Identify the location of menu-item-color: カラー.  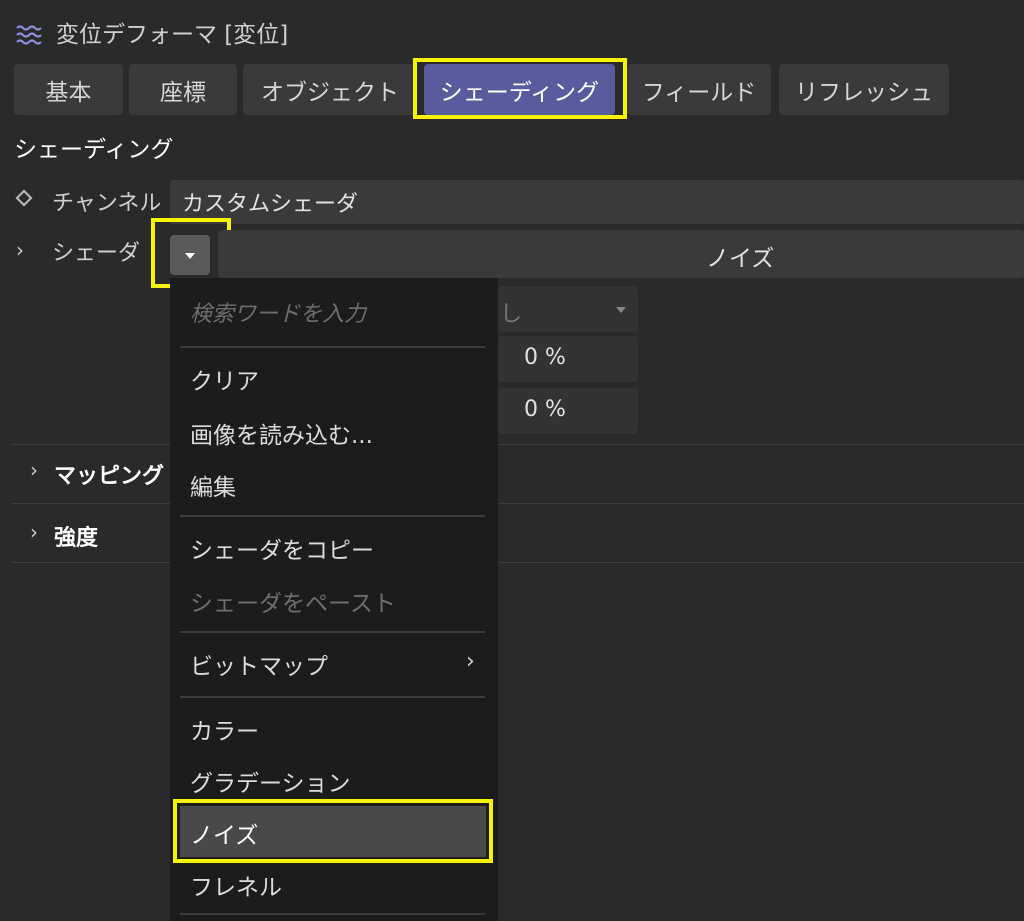
(224, 729).